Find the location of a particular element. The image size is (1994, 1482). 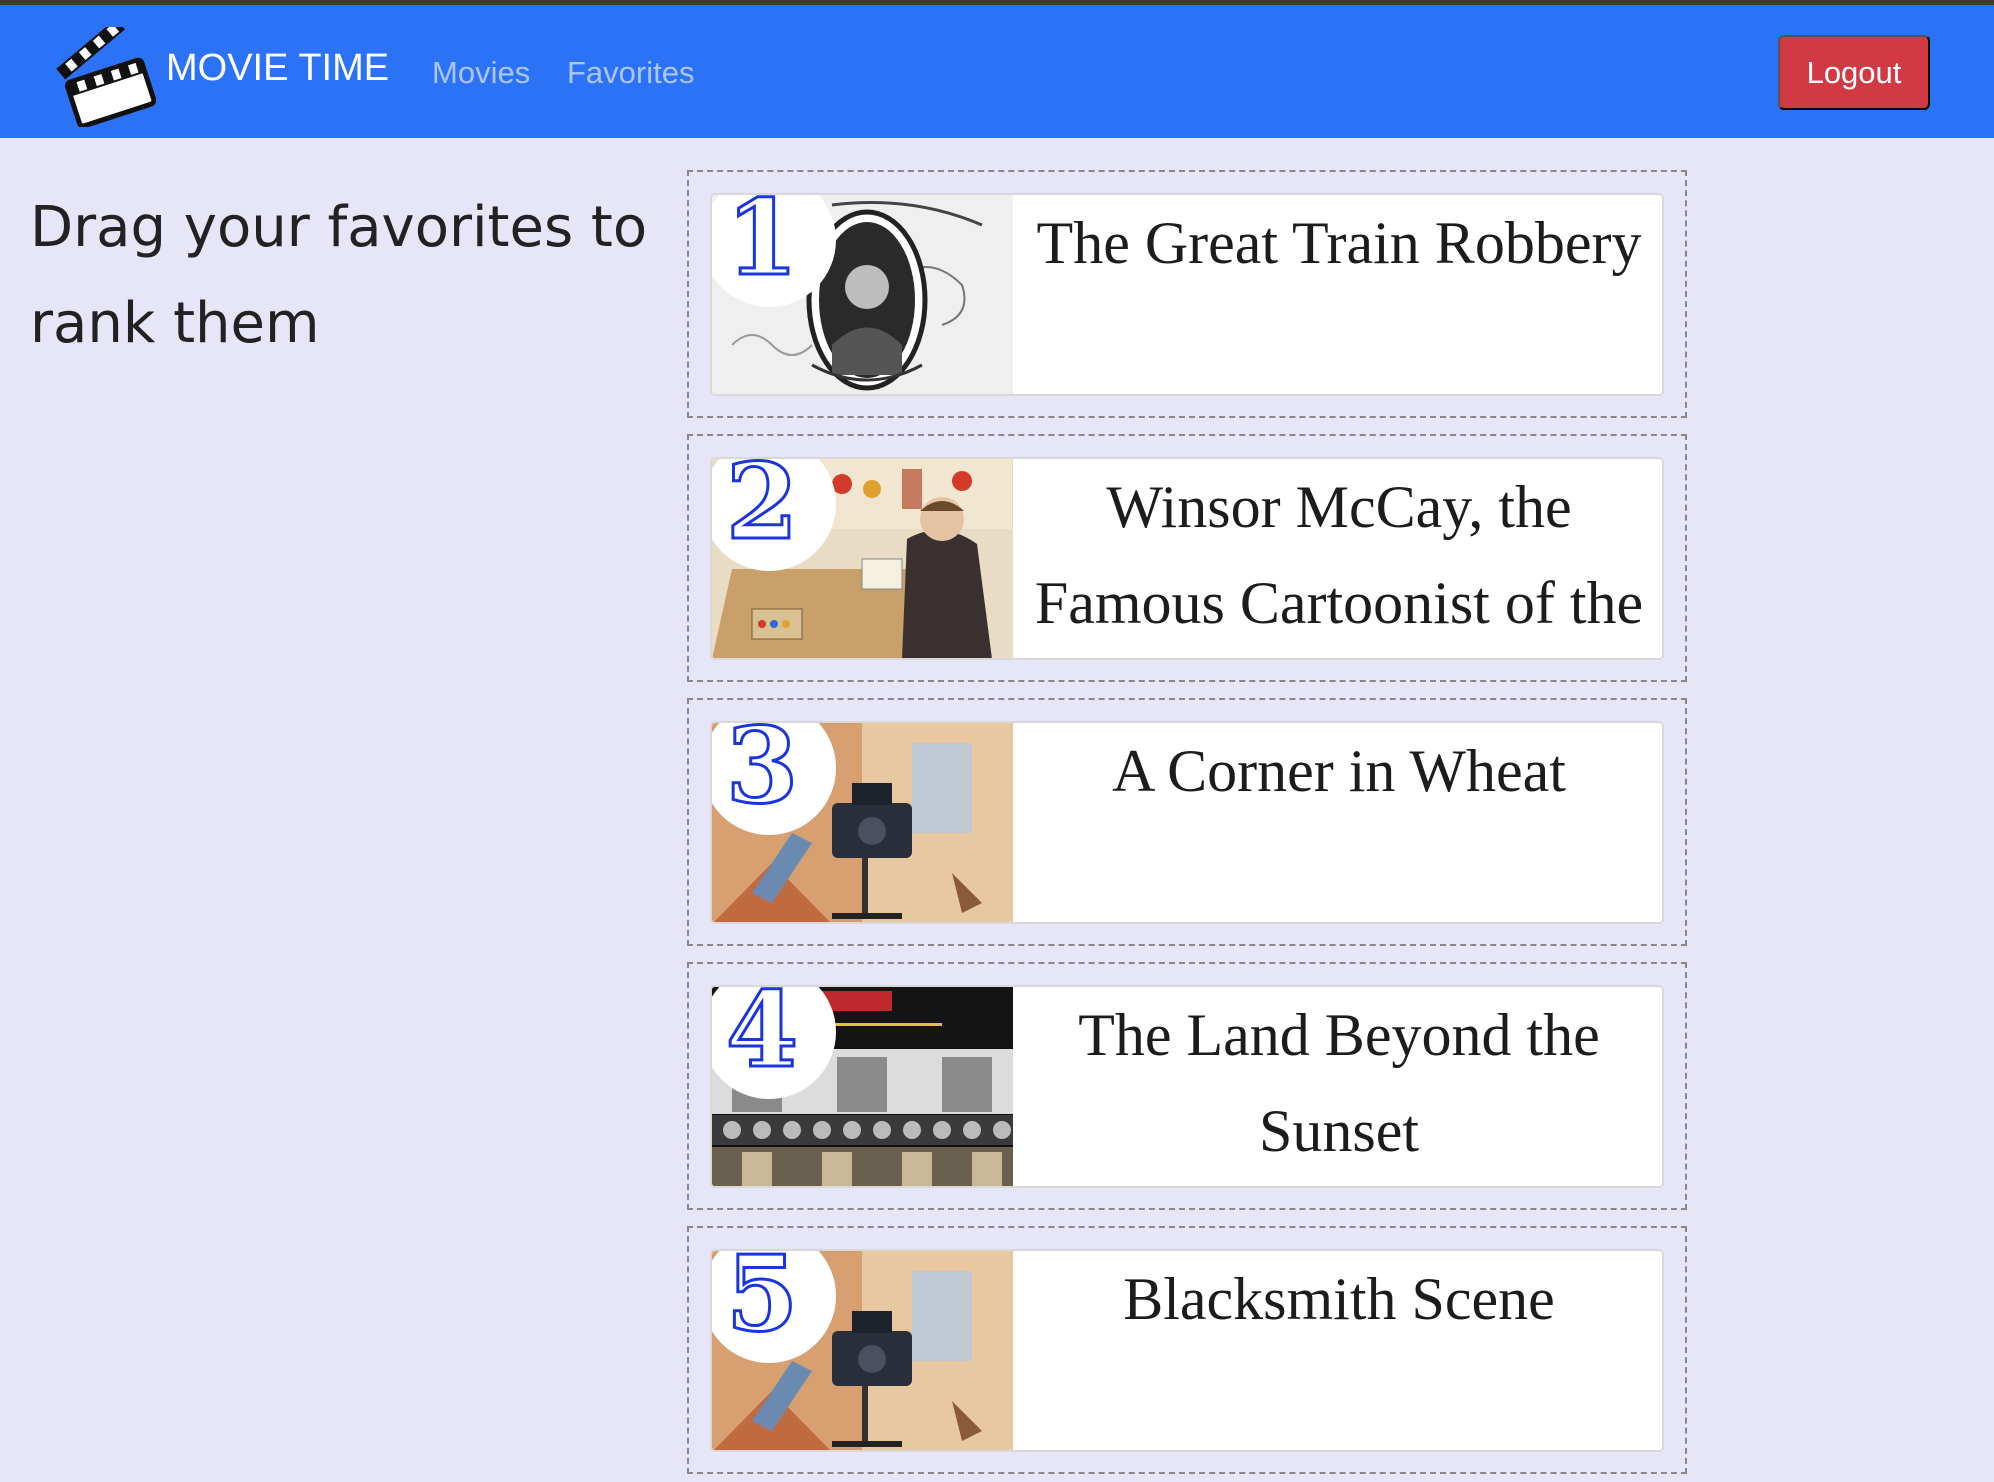

favorite-card: 1 The Great Train Robbery is located at coordinates (1187, 294).